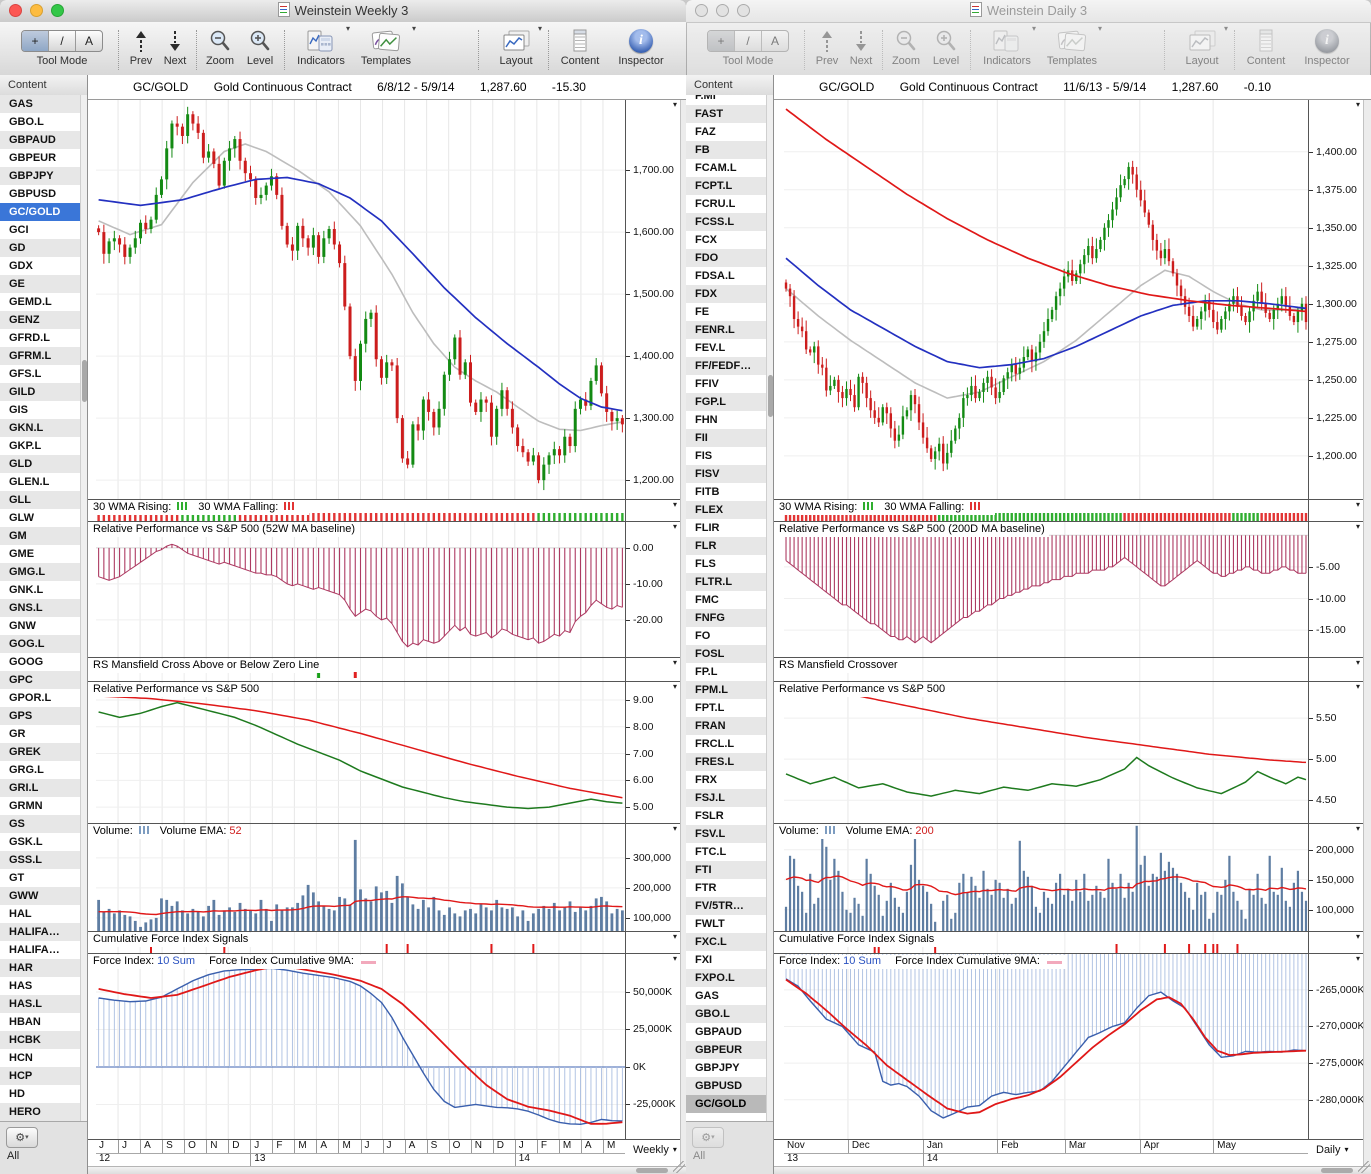 The image size is (1371, 1174). I want to click on ticker-item: FENR.L, so click(726, 330).